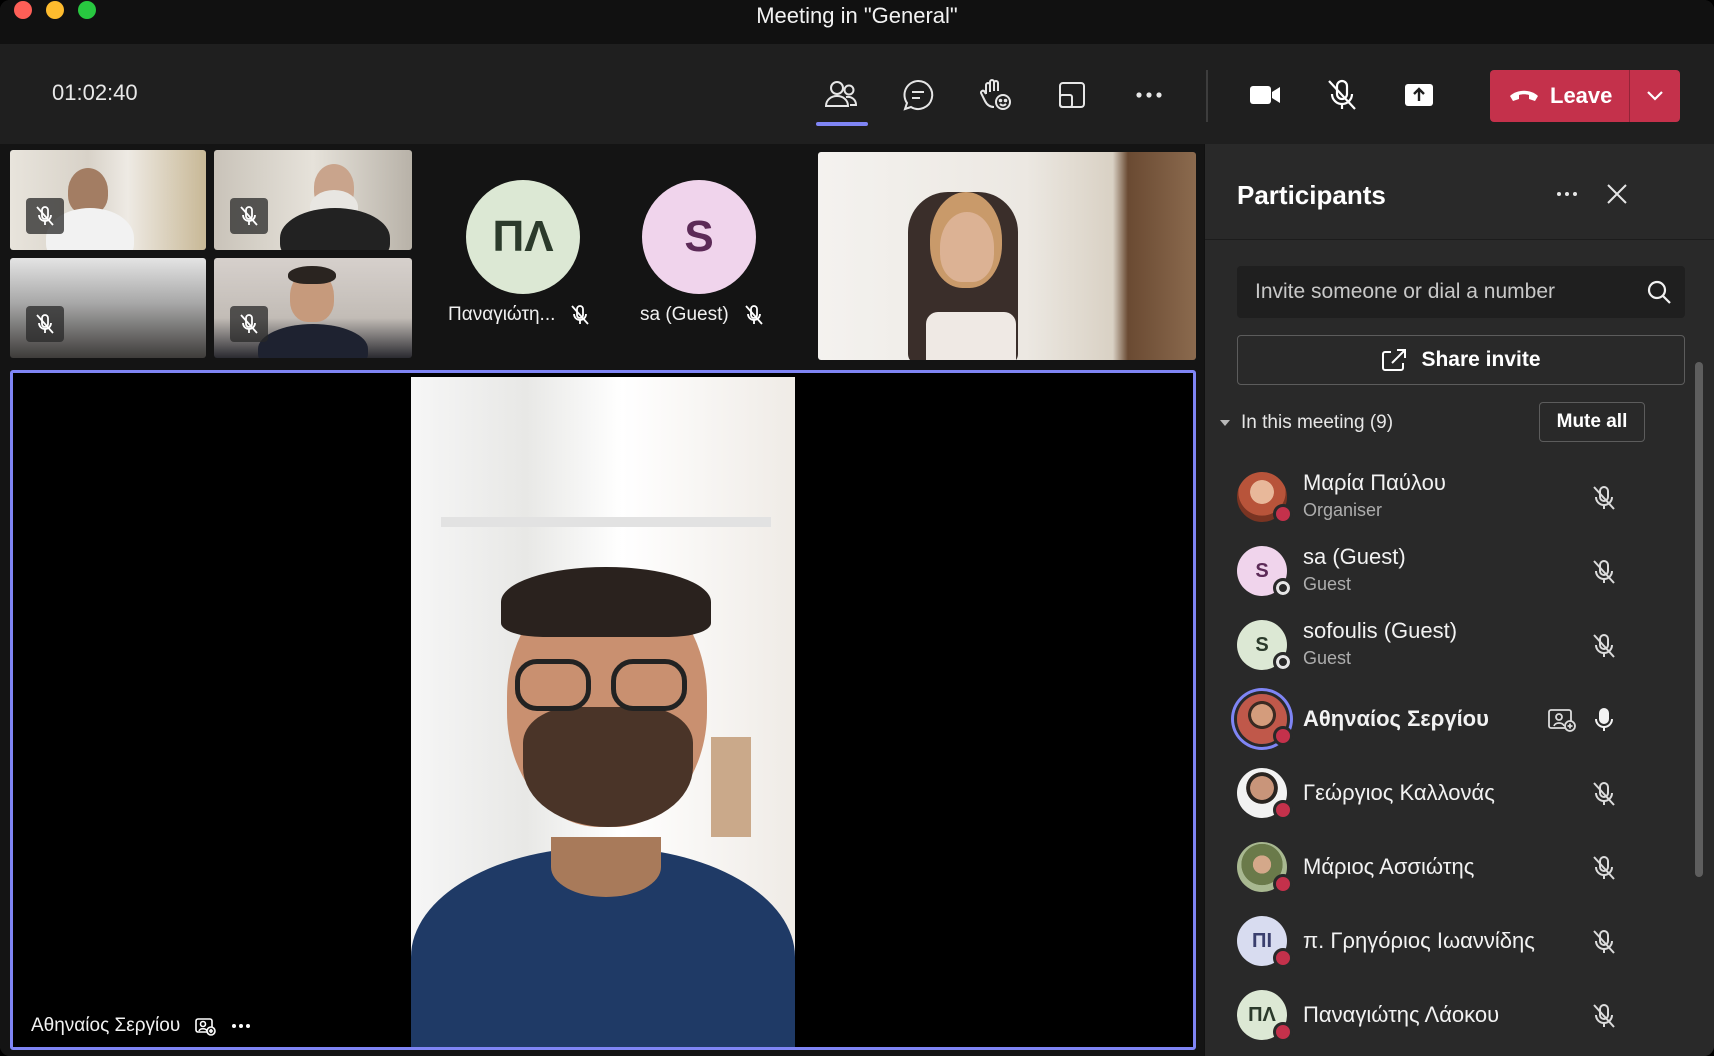  I want to click on participant-row: ΠΙ π. Γρηγόριος Ιωαννίδης, so click(1459, 941).